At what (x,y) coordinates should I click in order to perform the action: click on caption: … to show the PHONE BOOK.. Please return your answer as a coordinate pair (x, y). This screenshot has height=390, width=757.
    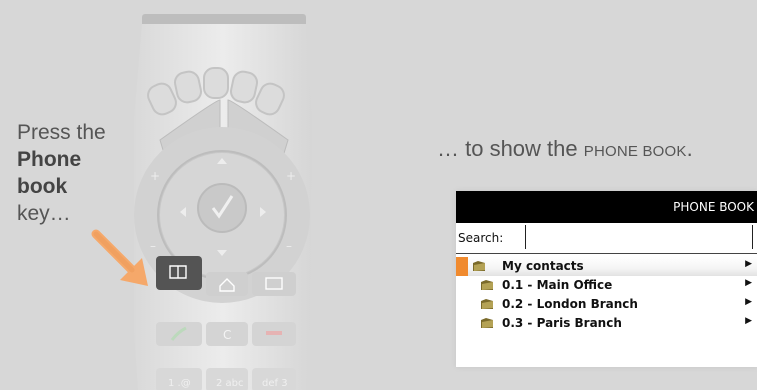
    Looking at the image, I should click on (565, 149).